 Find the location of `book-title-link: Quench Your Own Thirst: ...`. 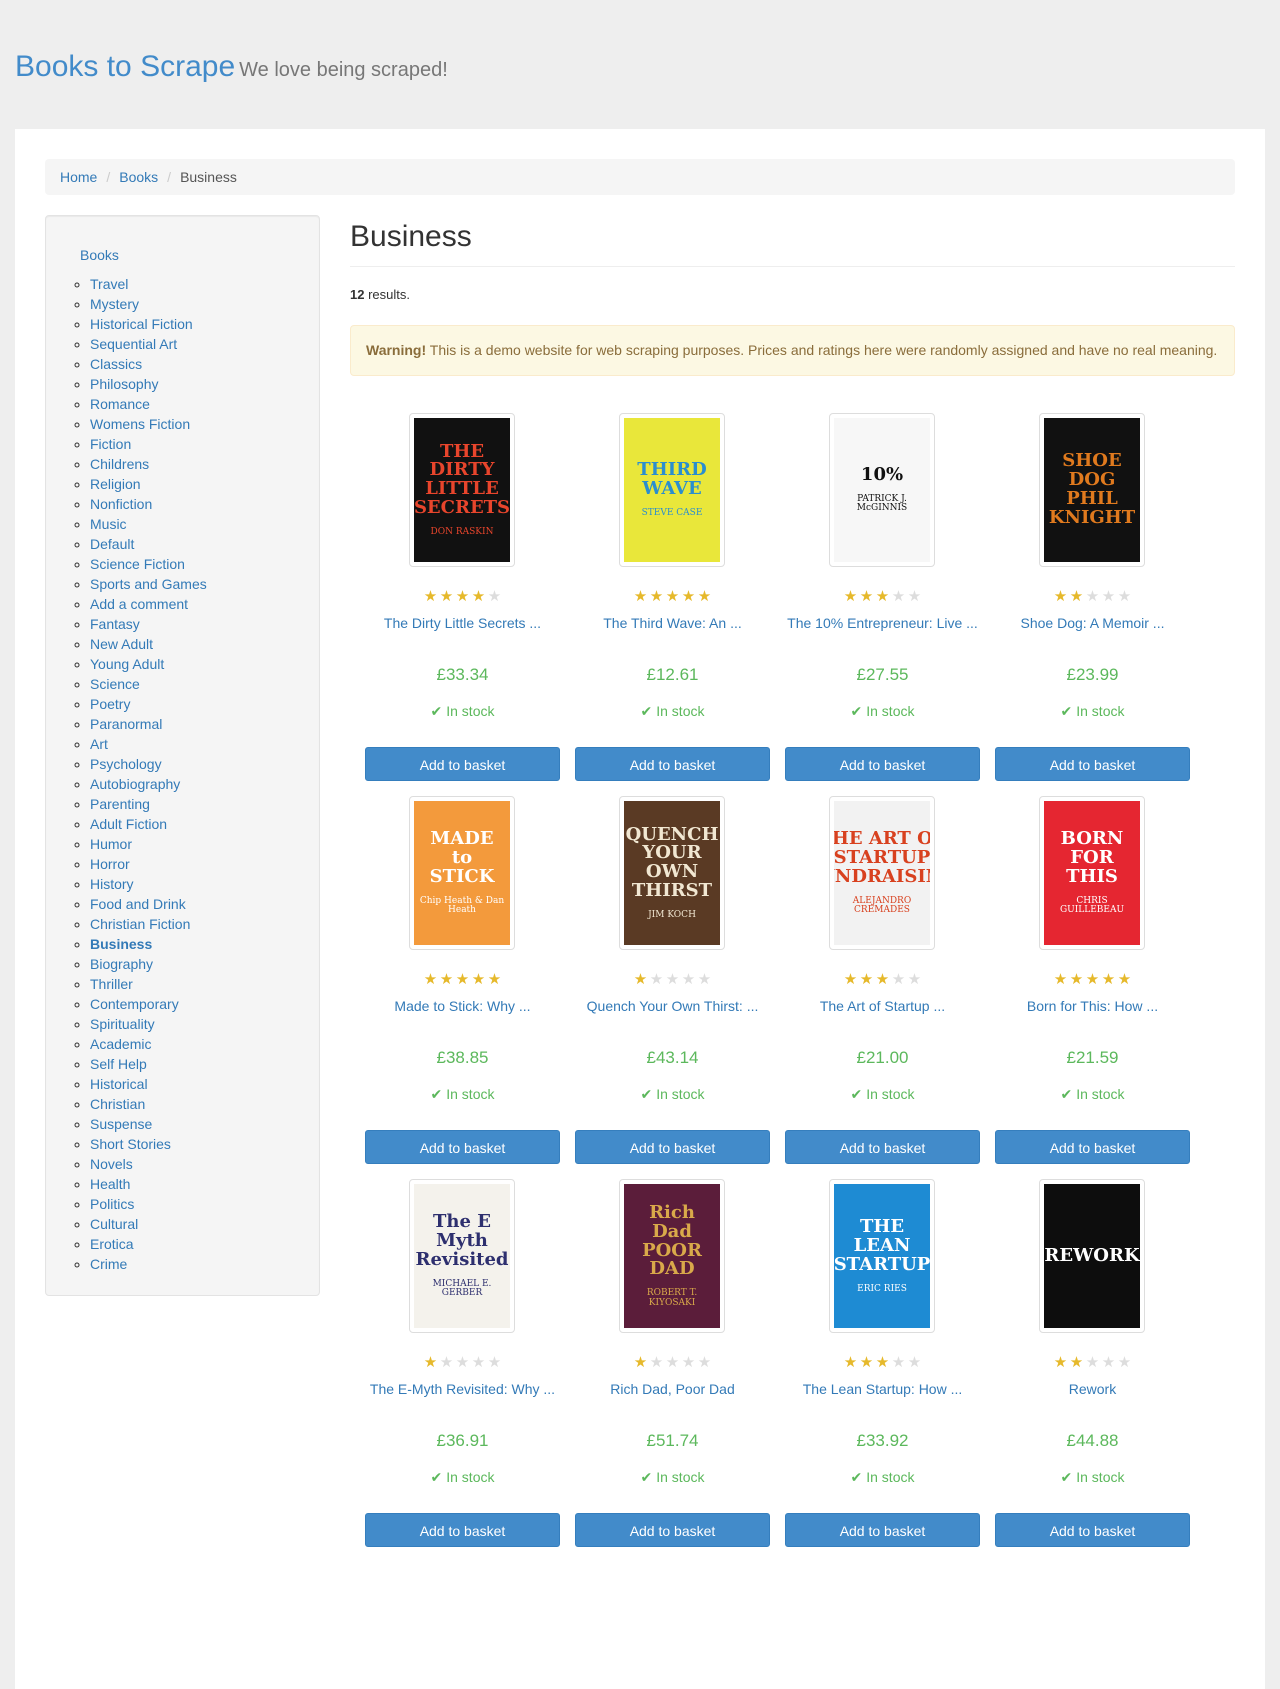

book-title-link: Quench Your Own Thirst: ... is located at coordinates (672, 1006).